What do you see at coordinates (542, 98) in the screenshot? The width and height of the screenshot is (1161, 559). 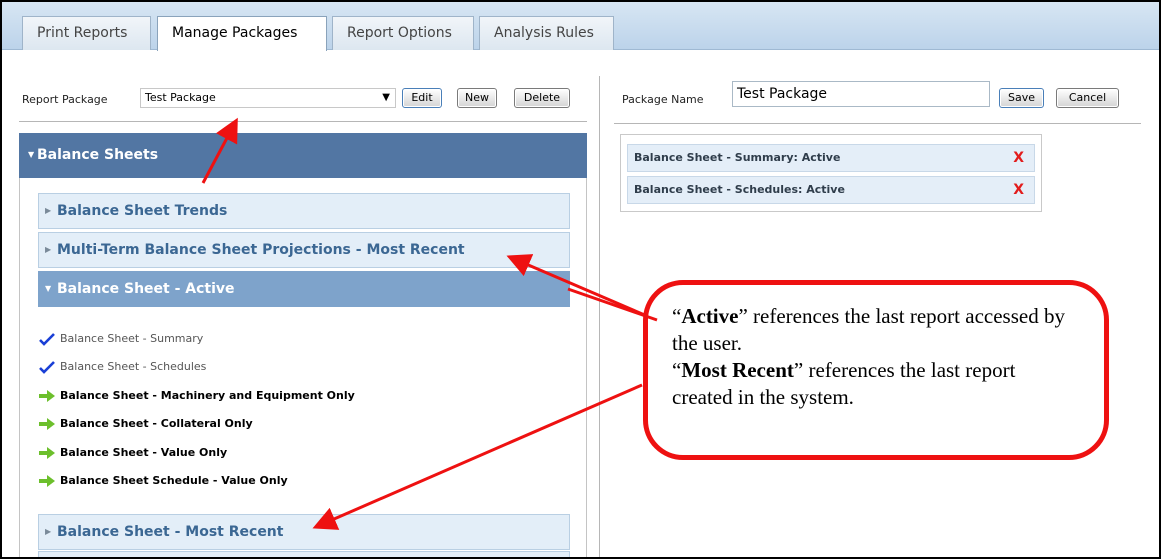 I see `delete-button: Delete` at bounding box center [542, 98].